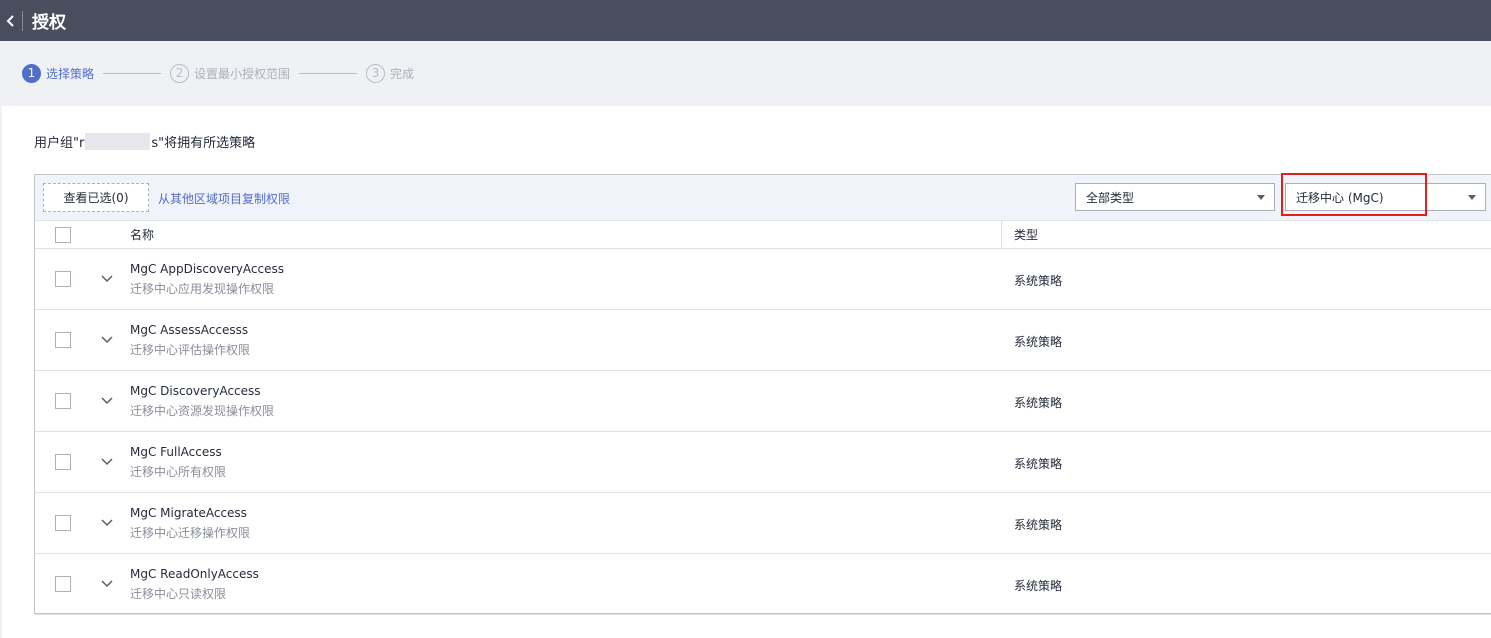 The height and width of the screenshot is (638, 1491). What do you see at coordinates (49, 23) in the screenshot?
I see `page-title: 授权` at bounding box center [49, 23].